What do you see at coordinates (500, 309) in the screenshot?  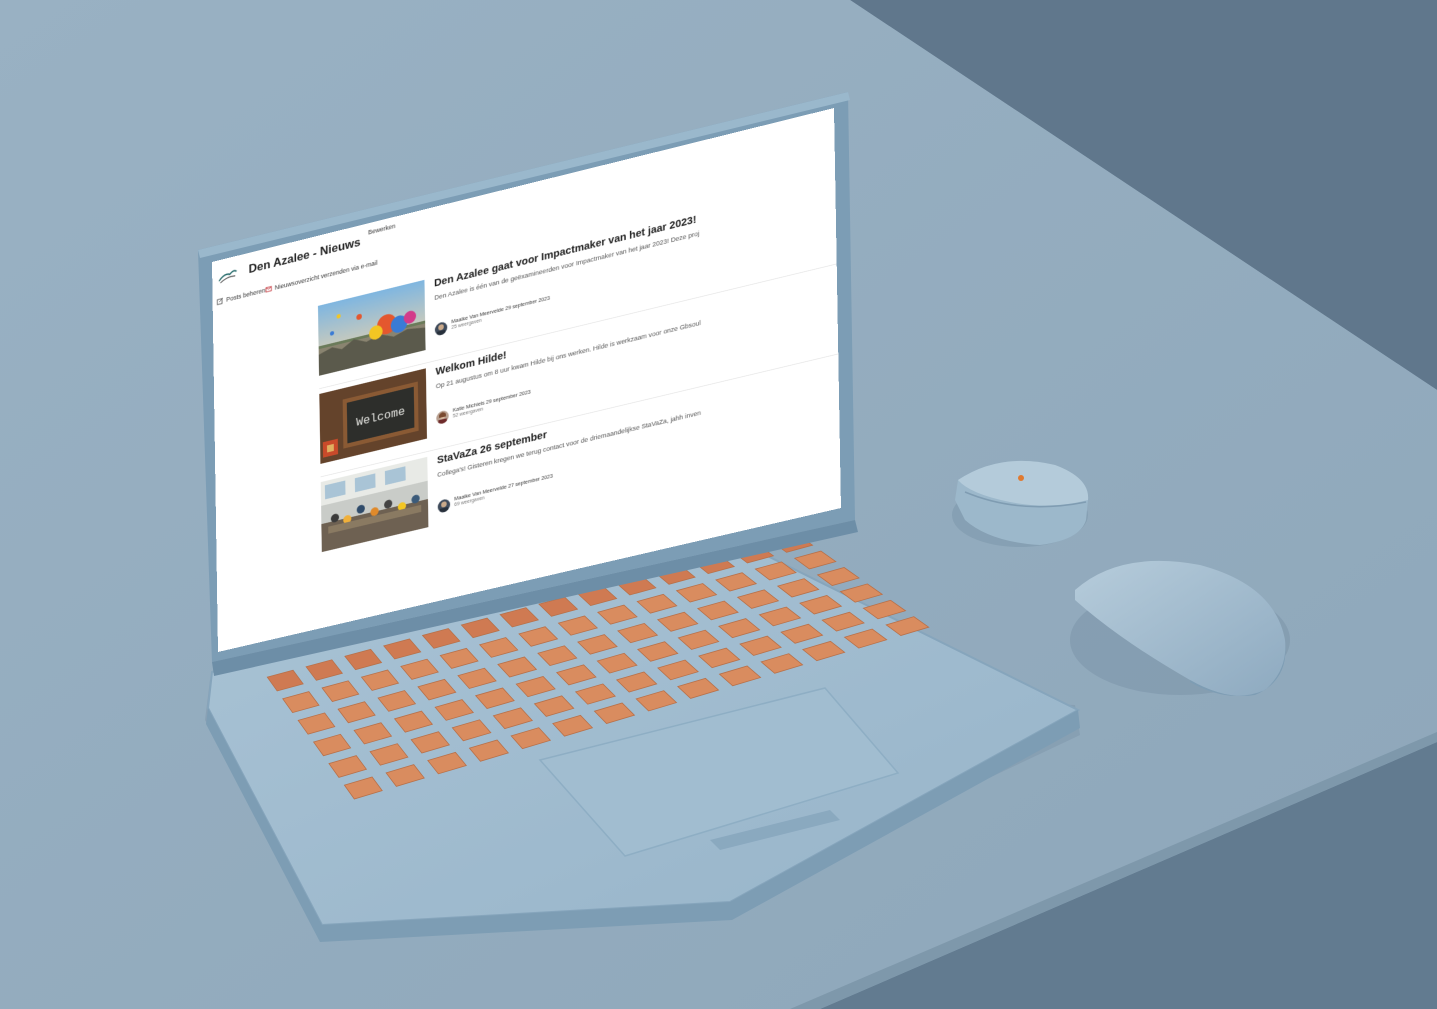 I see `post-author-date: Maaike Van Meervelde 29 september 2023` at bounding box center [500, 309].